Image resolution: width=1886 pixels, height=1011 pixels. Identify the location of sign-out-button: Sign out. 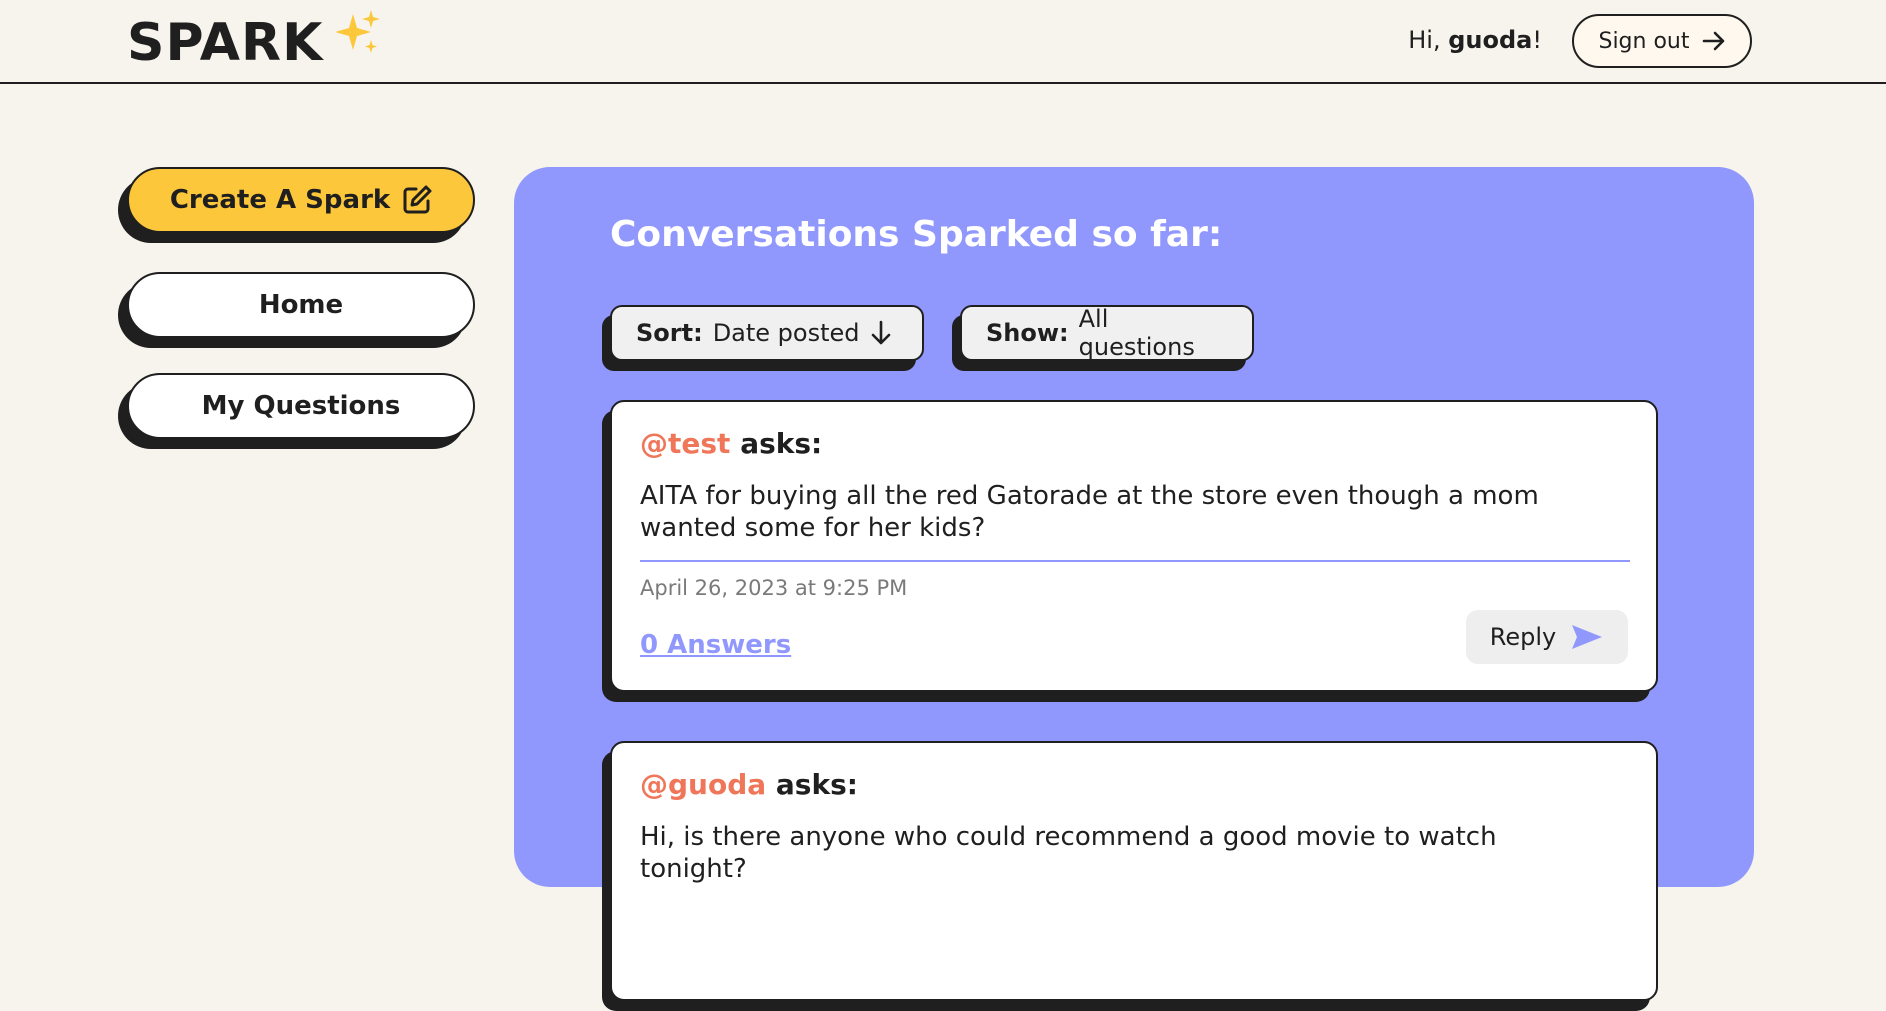
(1662, 41).